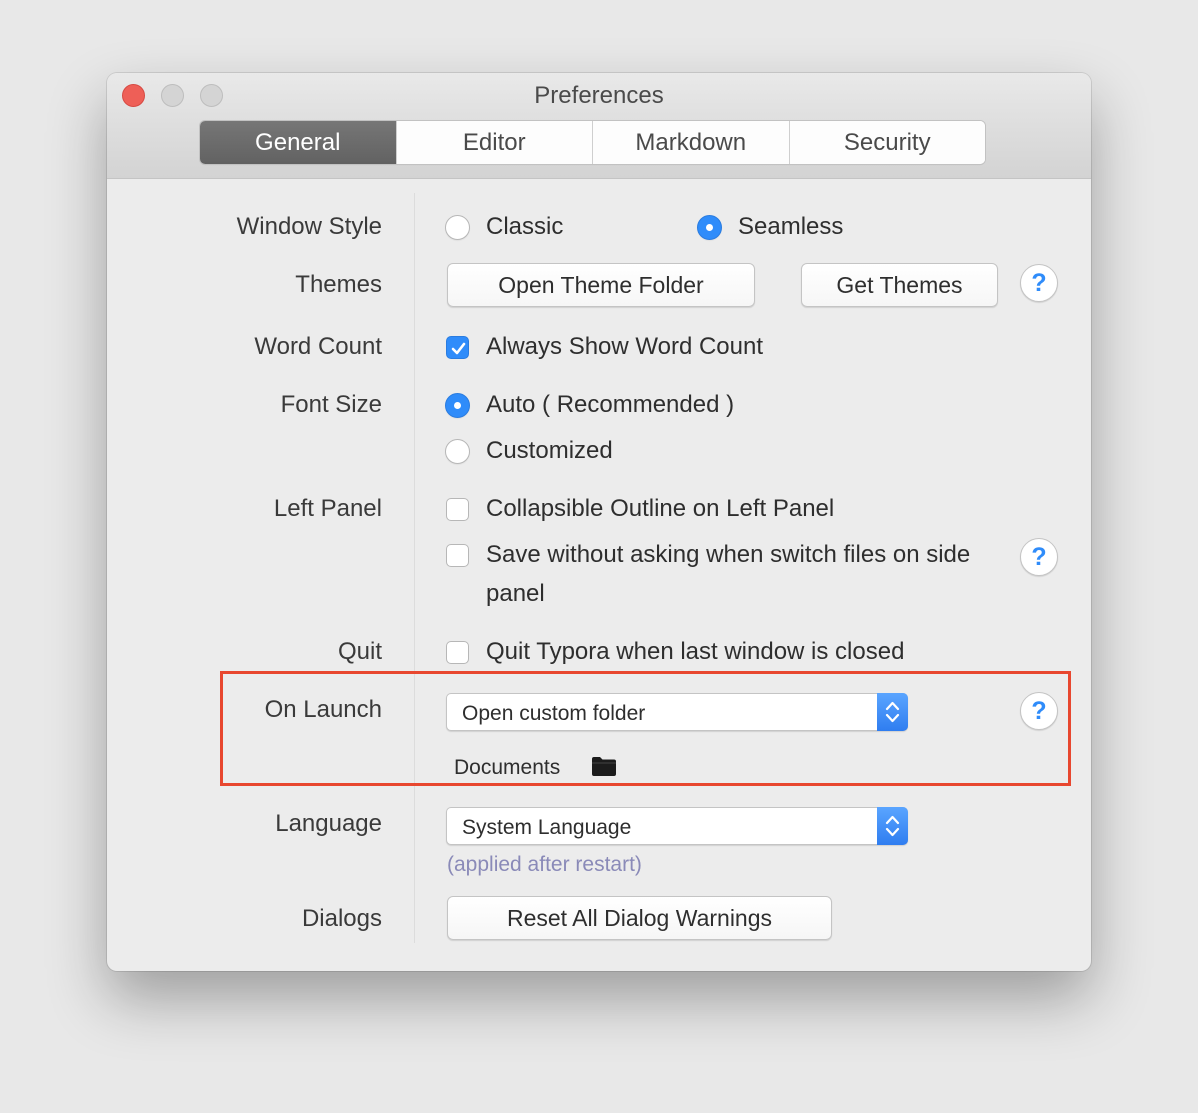 The width and height of the screenshot is (1198, 1113). Describe the element at coordinates (709, 227) in the screenshot. I see `seamless-radio` at that location.